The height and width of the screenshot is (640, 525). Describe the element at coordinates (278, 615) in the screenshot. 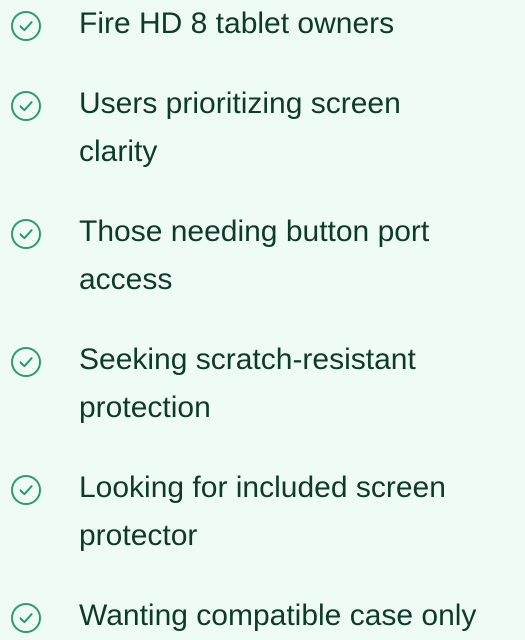

I see `list-item-line: Wanting compatible case only` at that location.